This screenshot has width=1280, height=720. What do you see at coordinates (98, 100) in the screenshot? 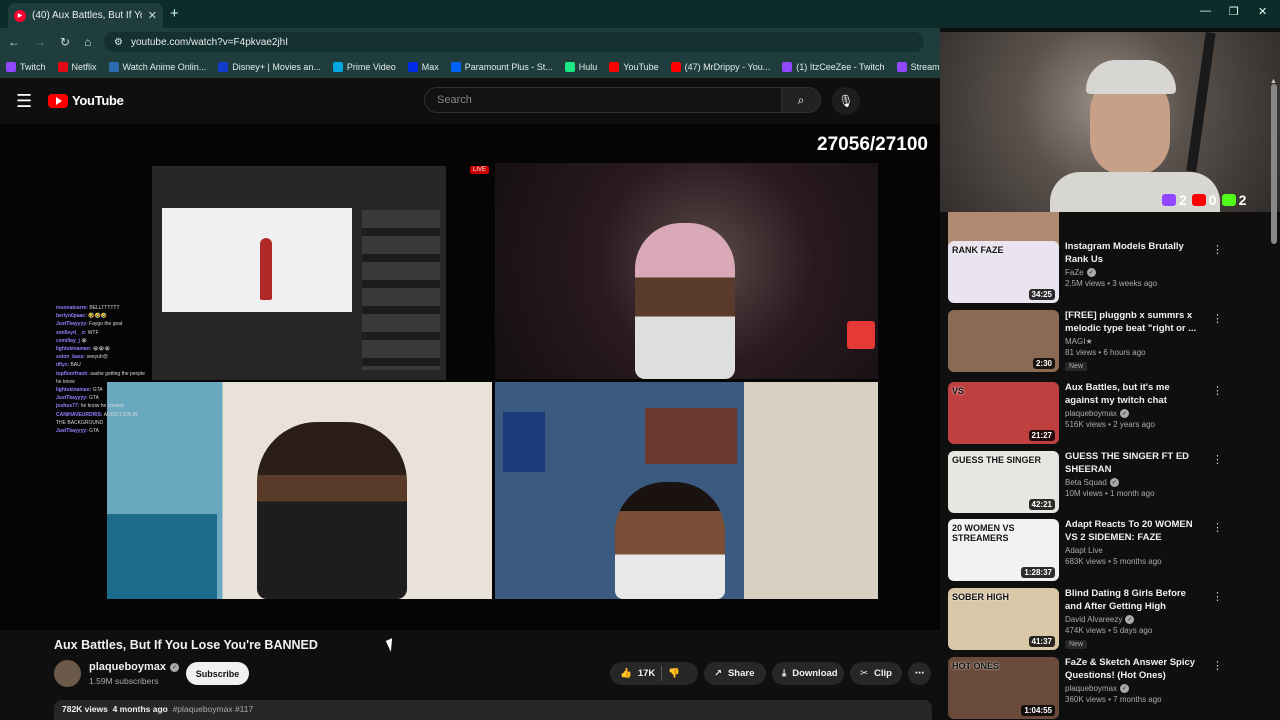
I see `logo-text: YouTube` at bounding box center [98, 100].